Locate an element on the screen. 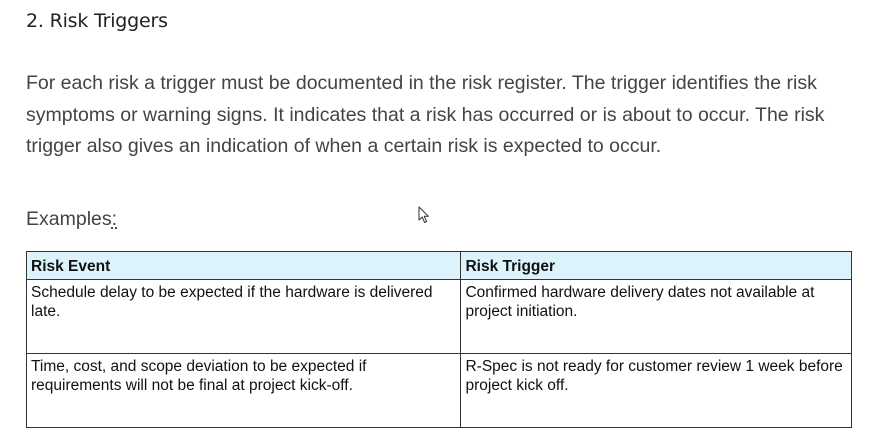  examples-label-colon: : is located at coordinates (114, 219).